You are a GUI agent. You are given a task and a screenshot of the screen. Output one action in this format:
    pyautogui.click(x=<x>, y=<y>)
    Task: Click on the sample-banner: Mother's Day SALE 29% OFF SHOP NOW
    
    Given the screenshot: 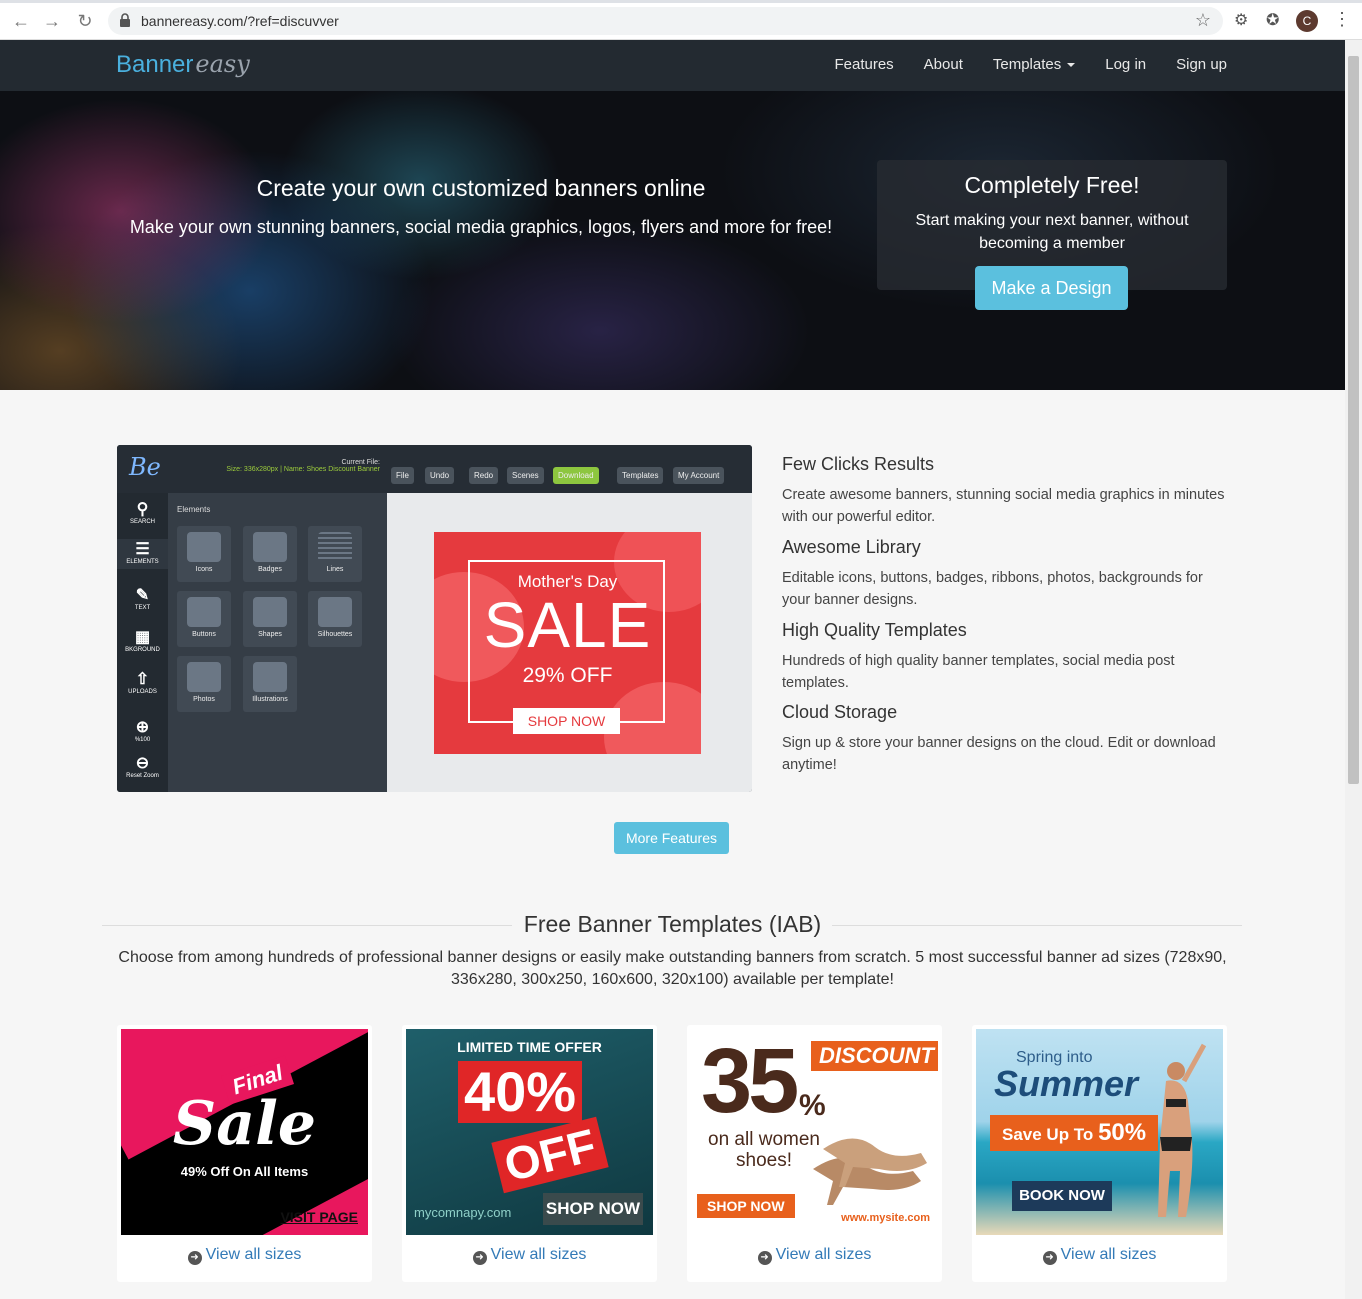 What is the action you would take?
    pyautogui.click(x=567, y=643)
    